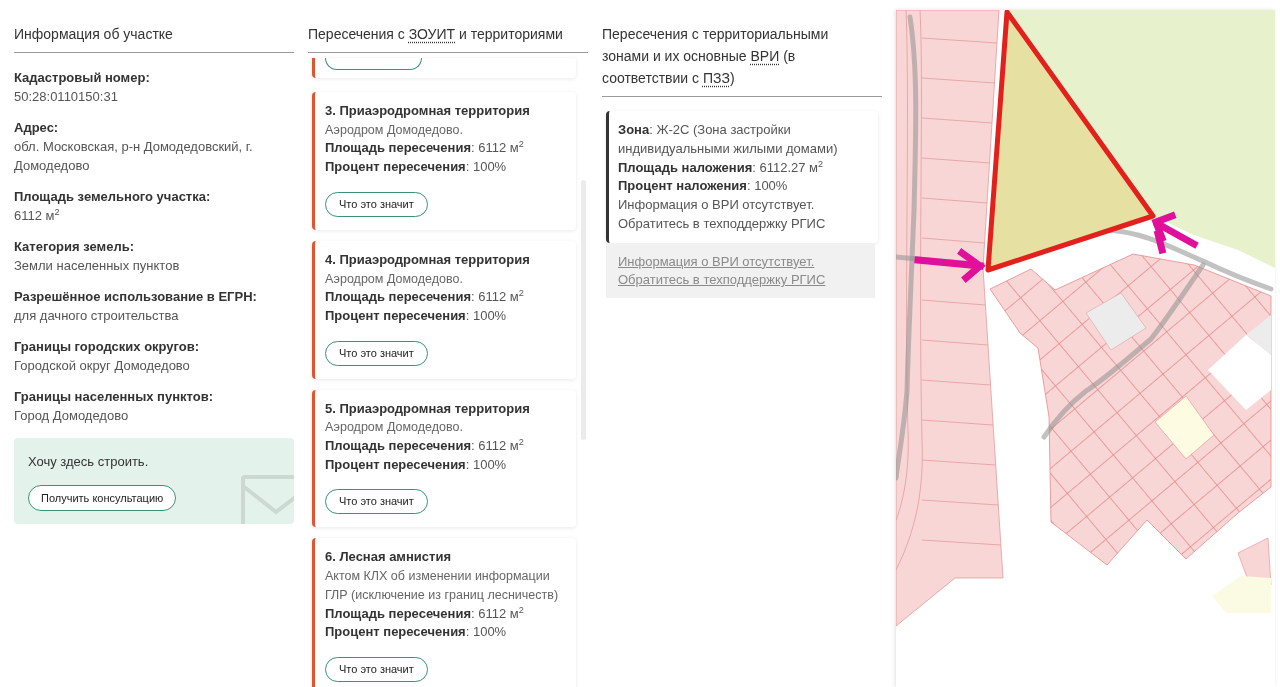 The height and width of the screenshot is (687, 1280). I want to click on section-heading: Пересечения с ЗОУИТ и территориями, so click(436, 34).